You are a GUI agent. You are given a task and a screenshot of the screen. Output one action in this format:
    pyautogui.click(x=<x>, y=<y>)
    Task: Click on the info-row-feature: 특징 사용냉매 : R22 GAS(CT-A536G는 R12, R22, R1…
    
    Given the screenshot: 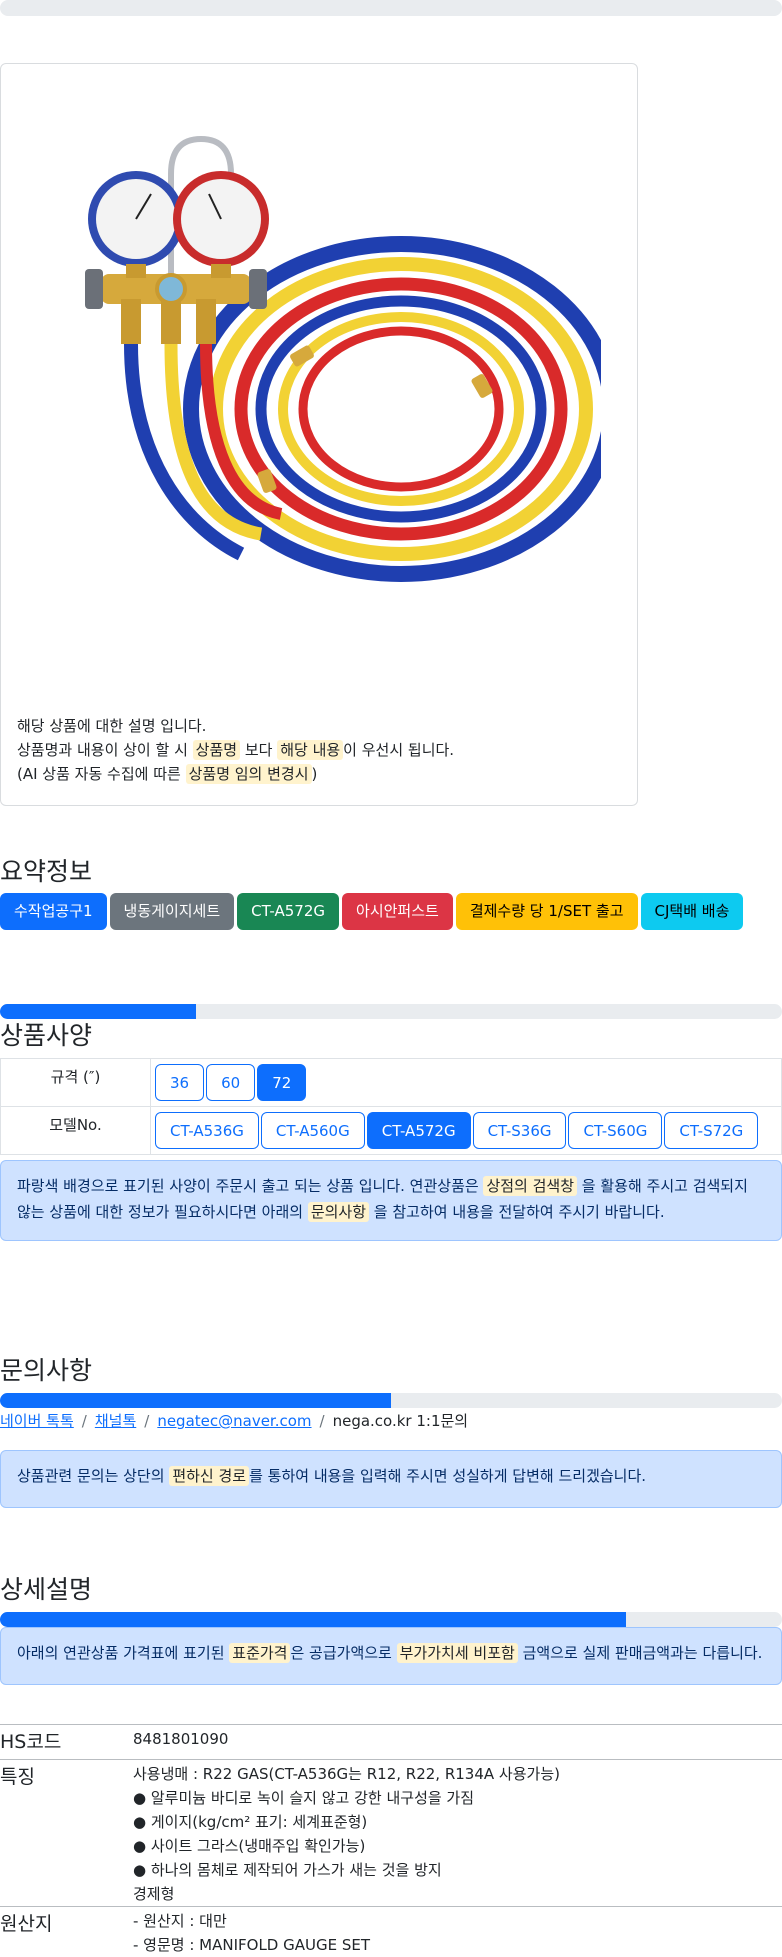 What is the action you would take?
    pyautogui.click(x=391, y=1833)
    